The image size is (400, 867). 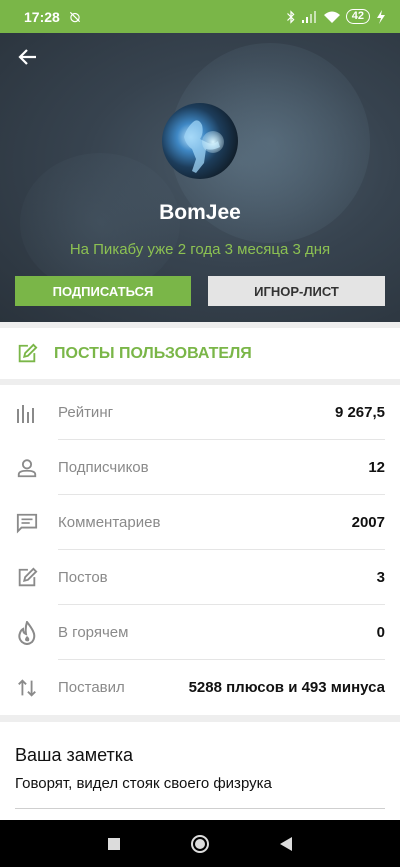 I want to click on bar-chart-icon, so click(x=25, y=413).